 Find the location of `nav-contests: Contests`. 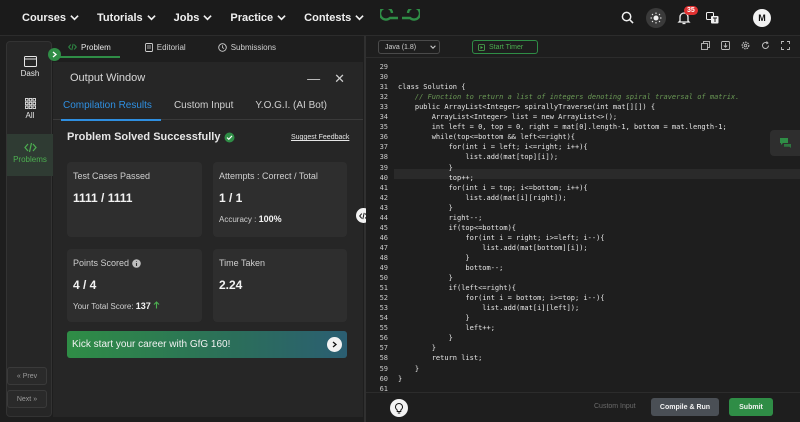

nav-contests: Contests is located at coordinates (334, 18).